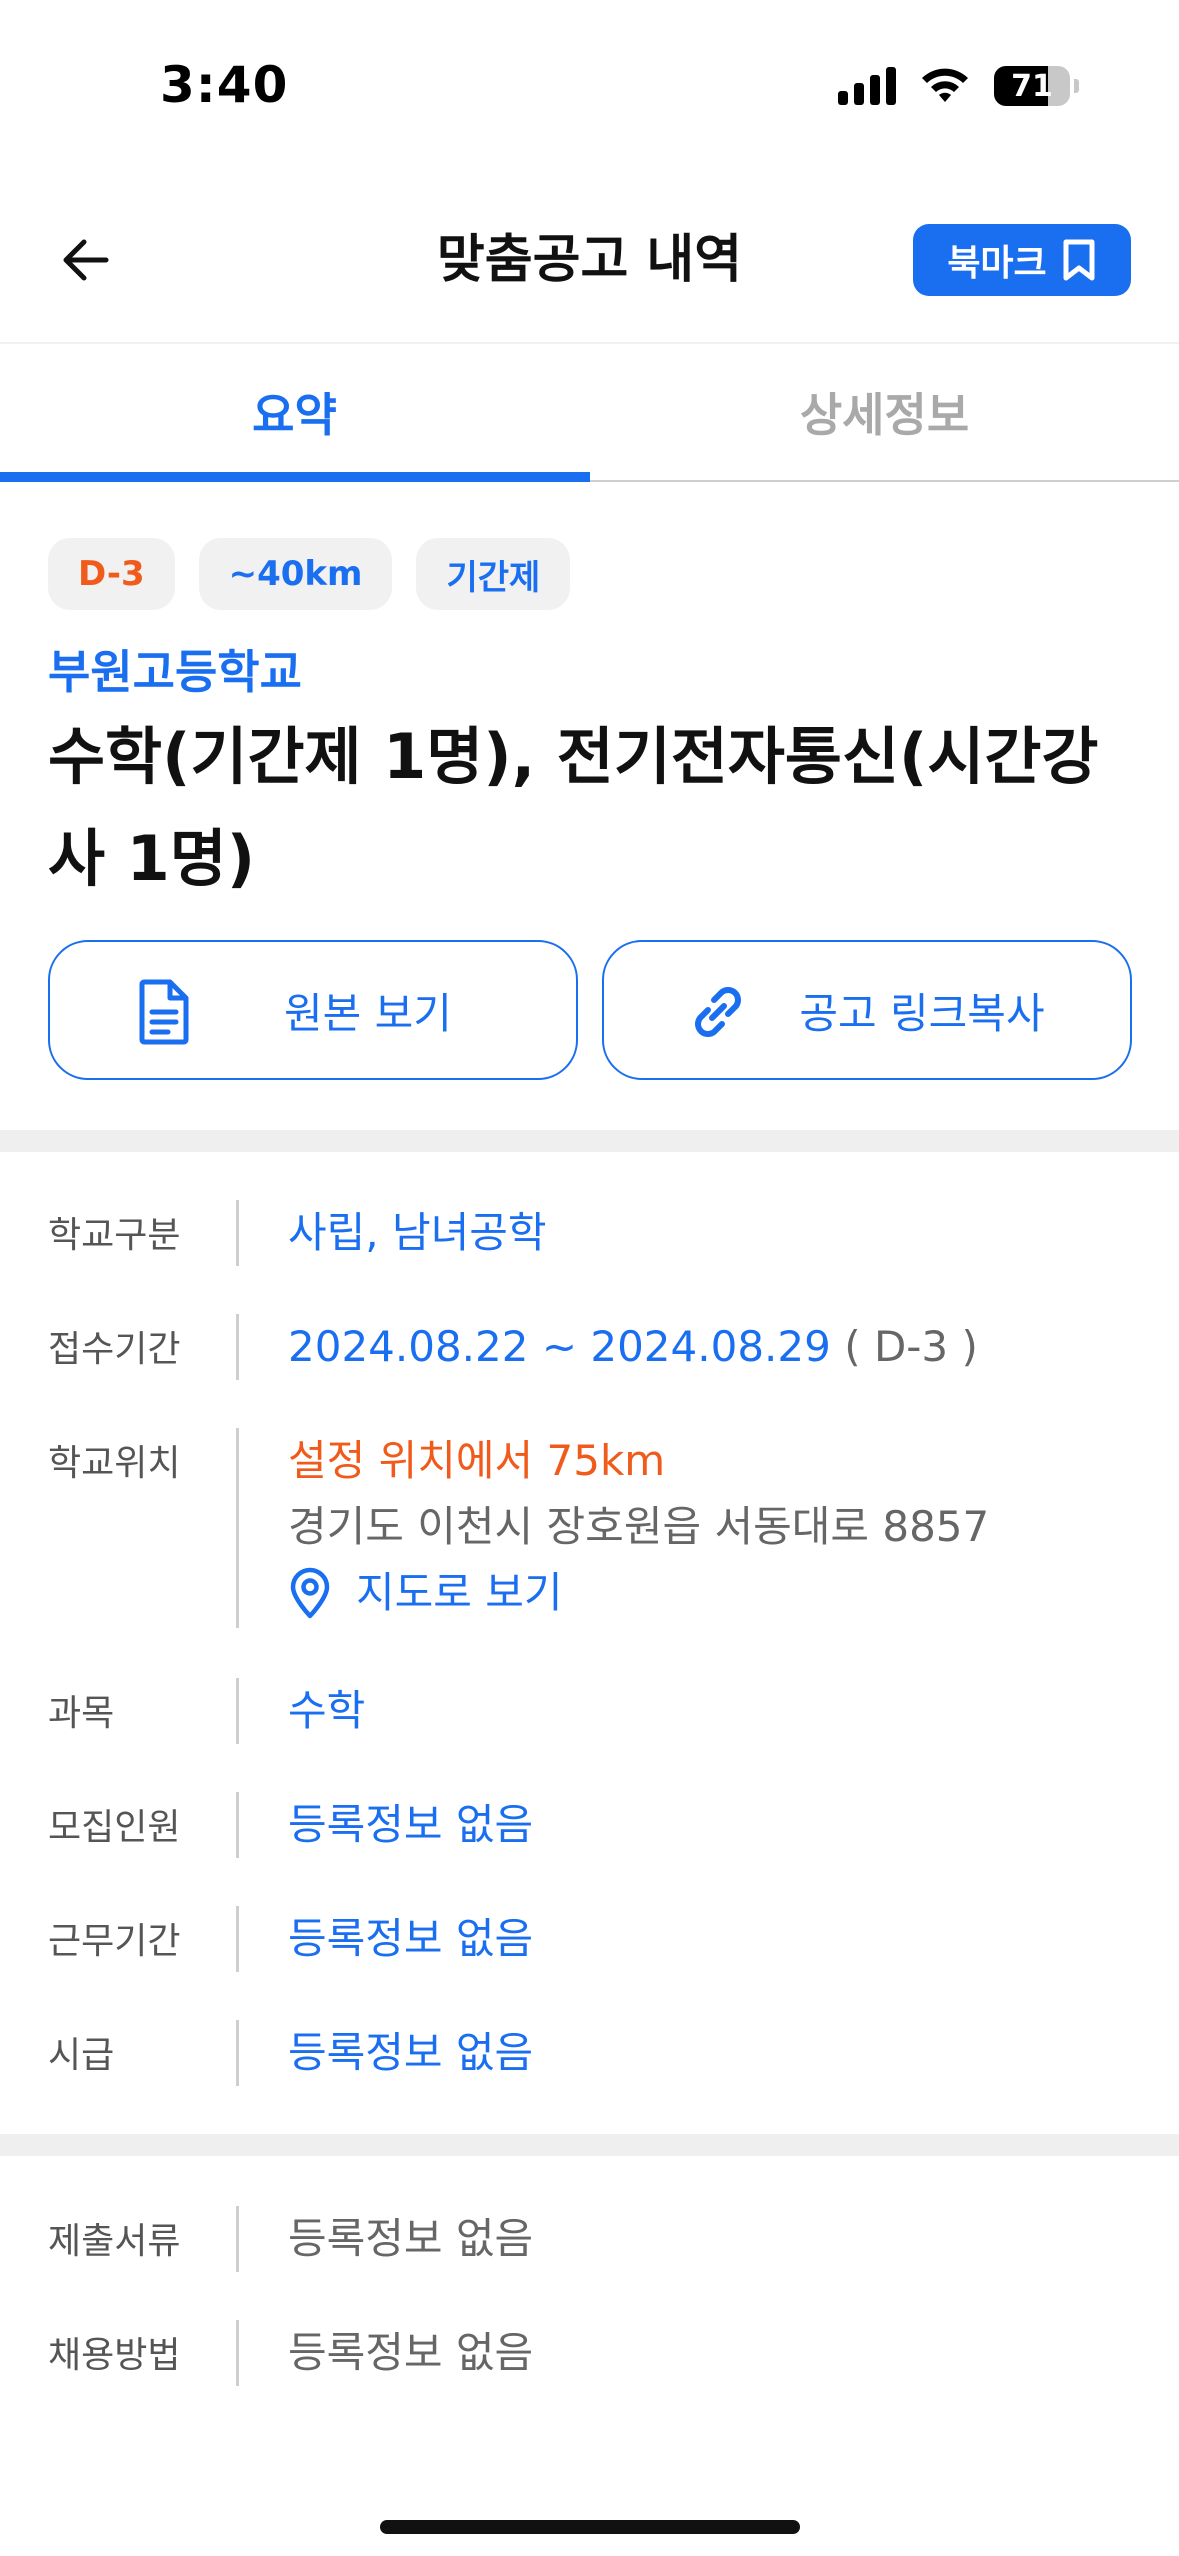  I want to click on map-link: 지도로 보기, so click(638, 1593).